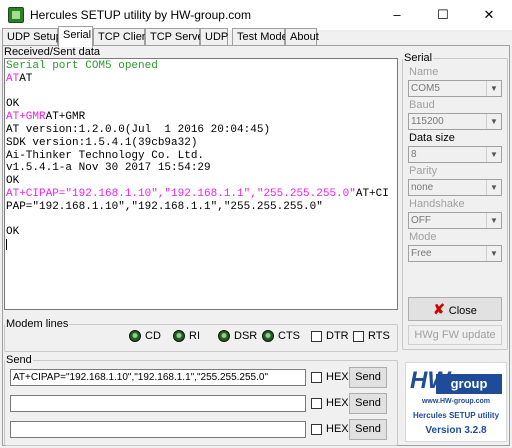 This screenshot has width=512, height=448. What do you see at coordinates (455, 121) in the screenshot?
I see `baud-select: 115200 ▼` at bounding box center [455, 121].